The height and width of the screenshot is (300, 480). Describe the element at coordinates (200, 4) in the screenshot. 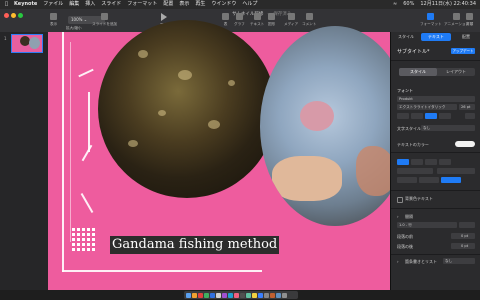

I see `menu-play: 再生` at that location.